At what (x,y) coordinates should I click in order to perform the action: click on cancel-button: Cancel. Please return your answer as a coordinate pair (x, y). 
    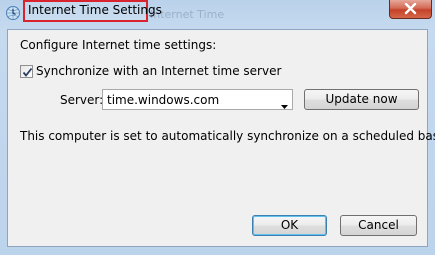
    Looking at the image, I should click on (378, 225).